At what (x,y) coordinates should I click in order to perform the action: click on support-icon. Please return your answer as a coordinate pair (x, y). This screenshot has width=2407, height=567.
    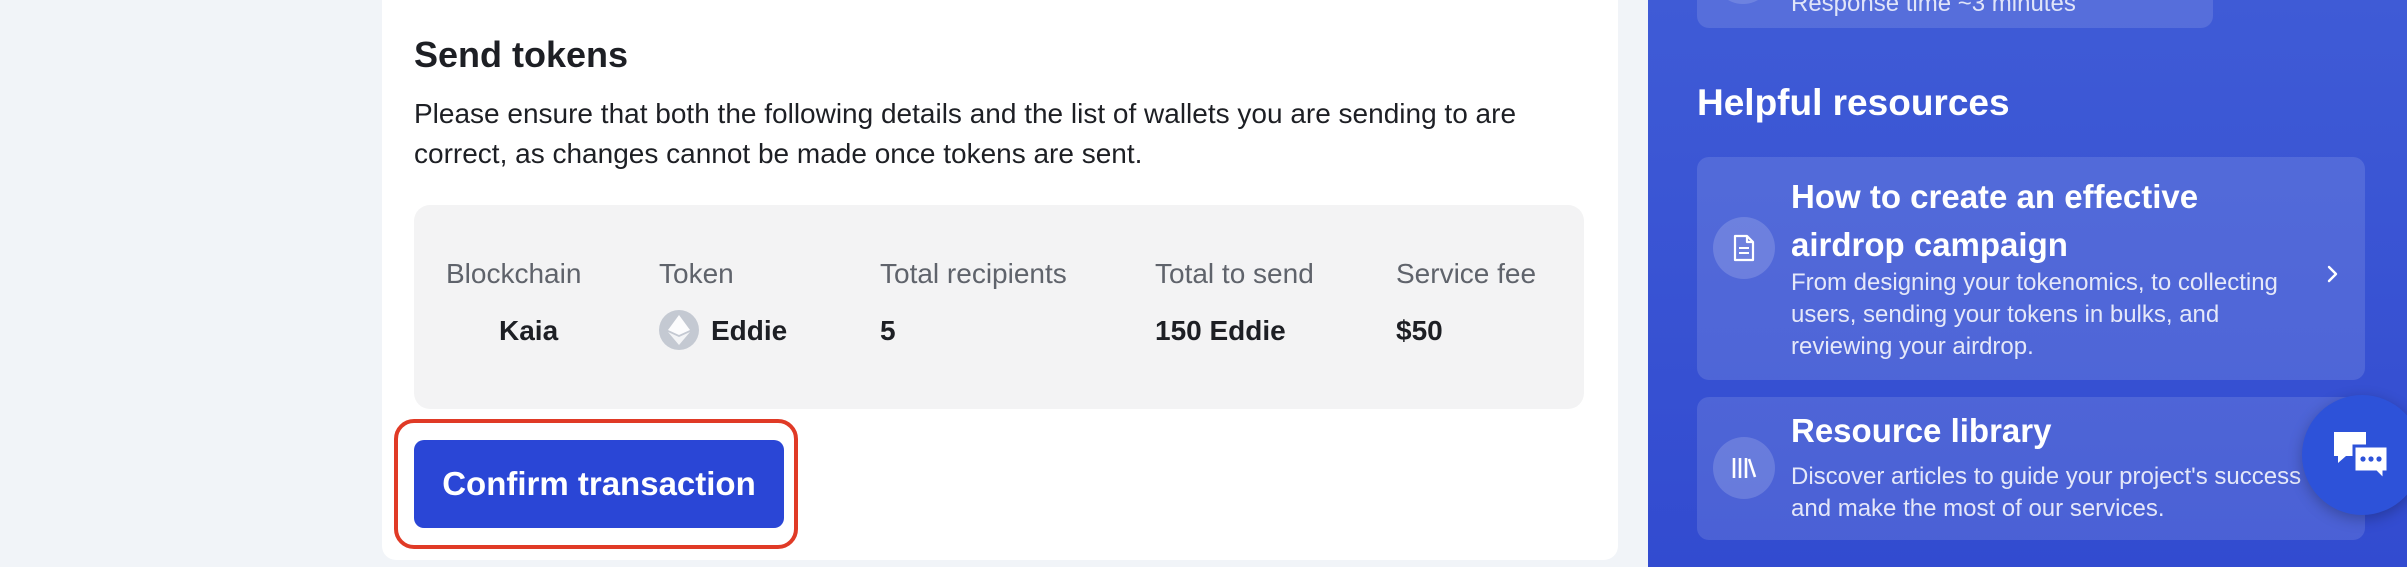
    Looking at the image, I should click on (1743, 2).